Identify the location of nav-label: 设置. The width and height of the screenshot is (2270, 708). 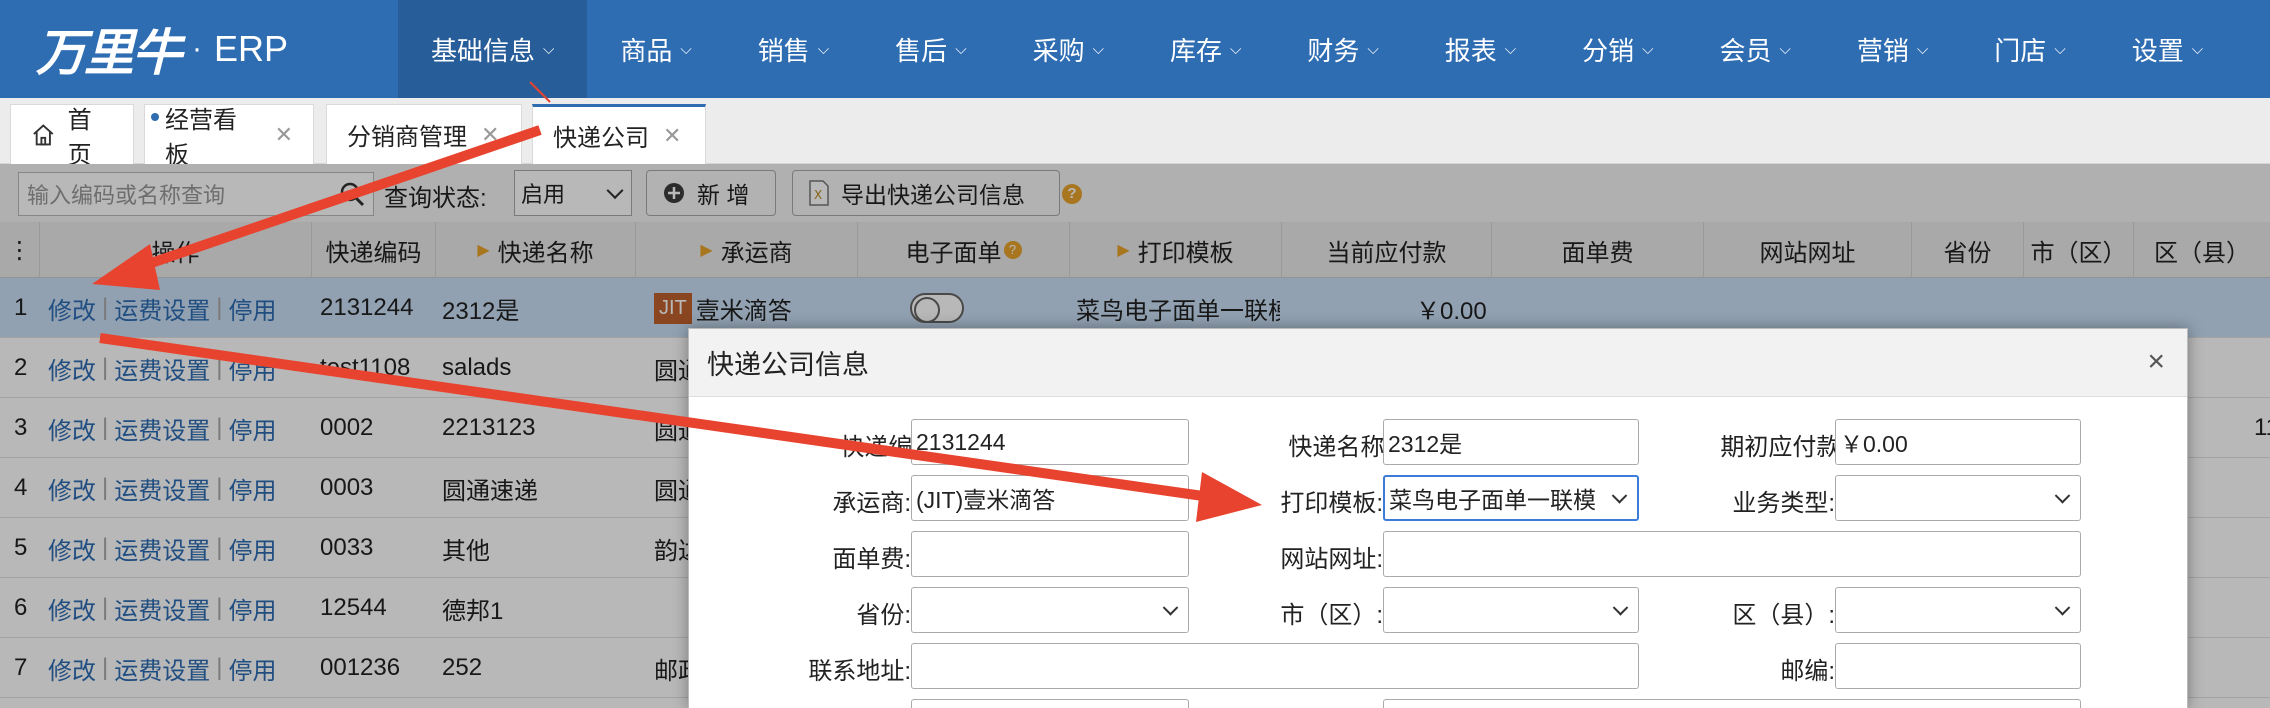
(2157, 50).